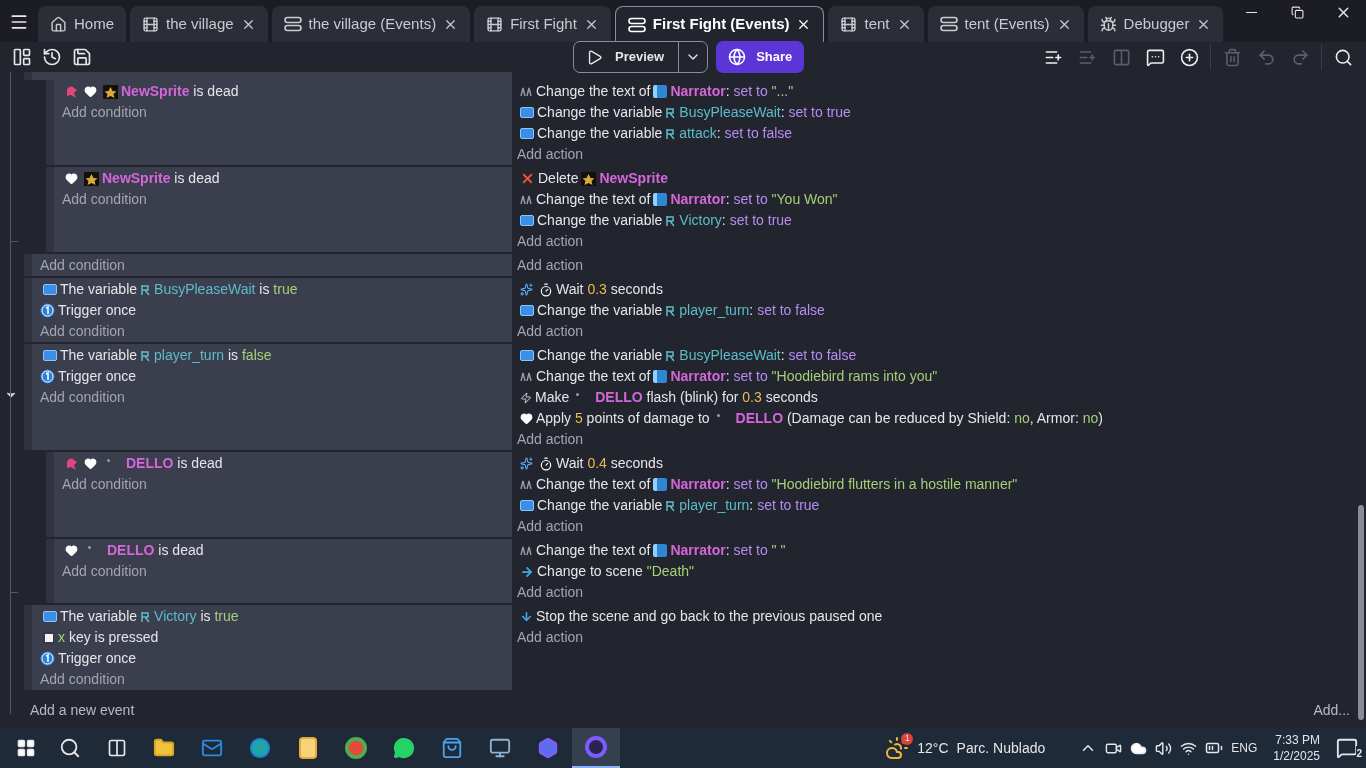 This screenshot has height=768, width=1366. I want to click on tab: the village, so click(199, 24).